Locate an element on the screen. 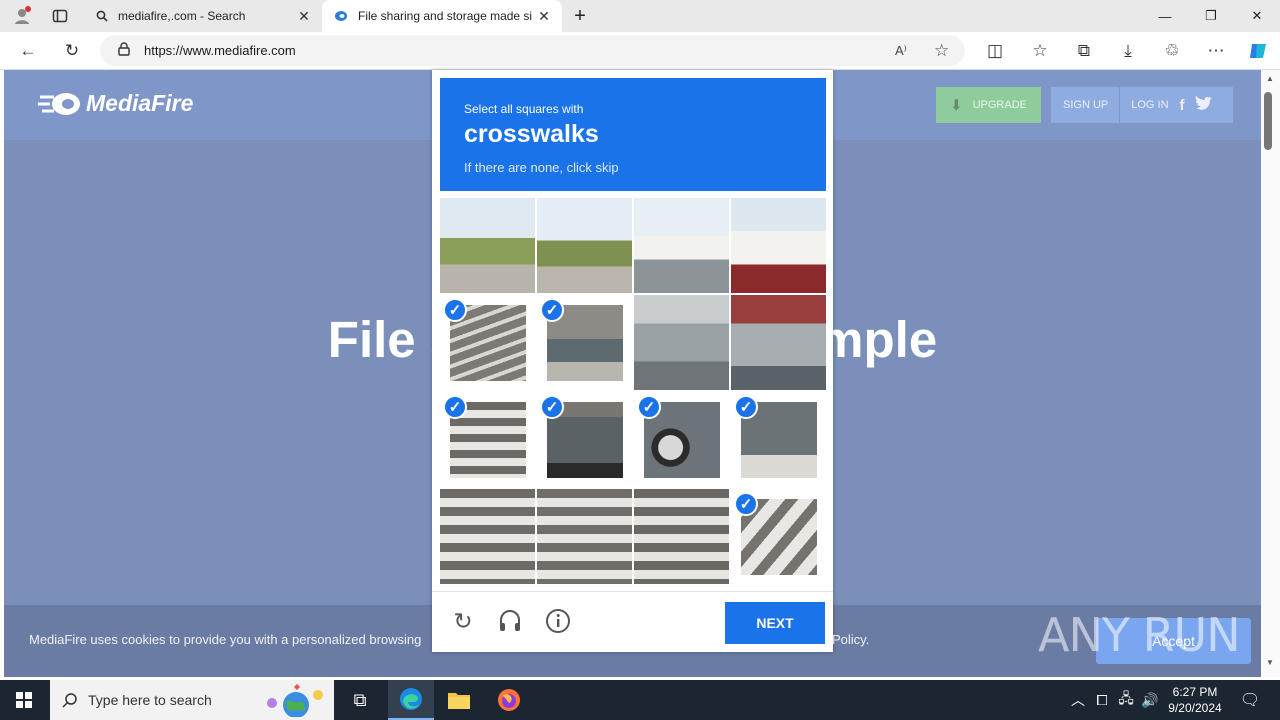 Image resolution: width=1280 pixels, height=720 pixels. new-tab-button: + is located at coordinates (580, 16).